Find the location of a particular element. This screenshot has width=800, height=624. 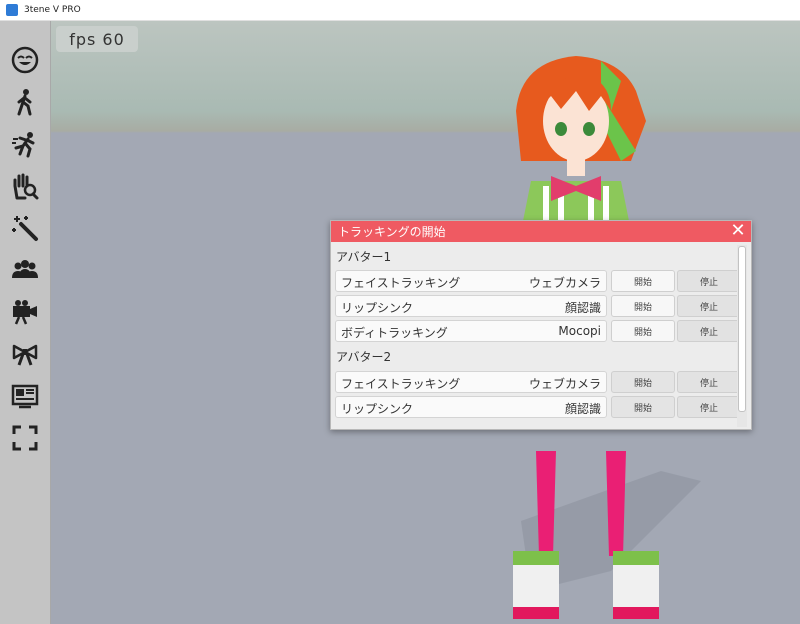

fullscreen-icon is located at coordinates (25, 438).